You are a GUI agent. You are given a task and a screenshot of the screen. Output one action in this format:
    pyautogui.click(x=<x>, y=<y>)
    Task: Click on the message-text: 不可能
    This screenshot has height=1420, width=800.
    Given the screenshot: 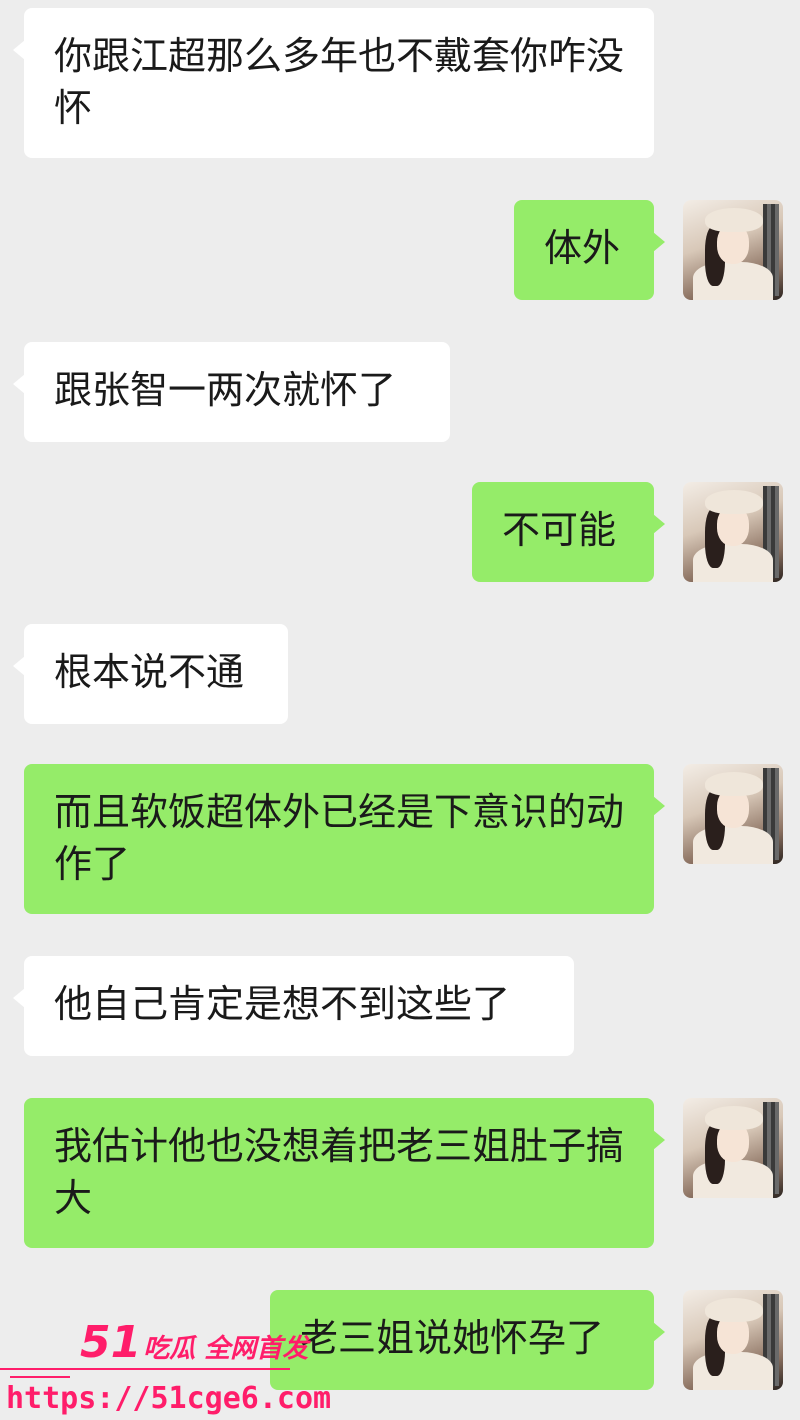 What is the action you would take?
    pyautogui.click(x=559, y=530)
    